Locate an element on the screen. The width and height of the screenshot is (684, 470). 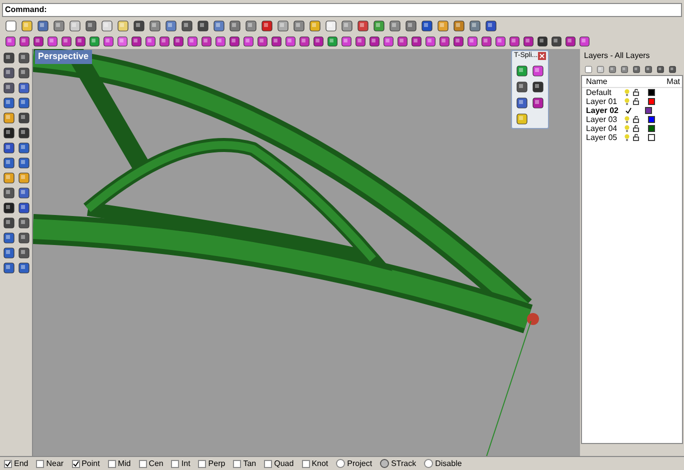
layer-row: Layer 04 is located at coordinates (632, 128).